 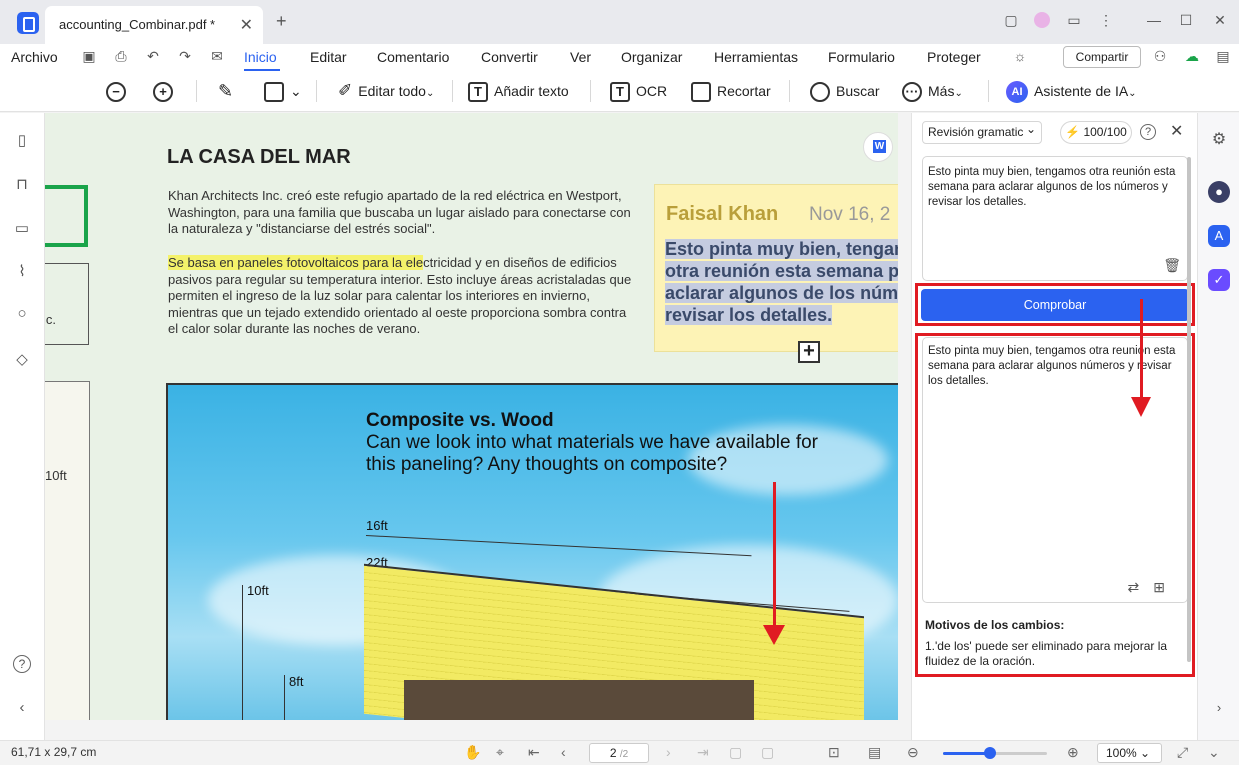 I want to click on dimension-line, so click(x=284, y=697).